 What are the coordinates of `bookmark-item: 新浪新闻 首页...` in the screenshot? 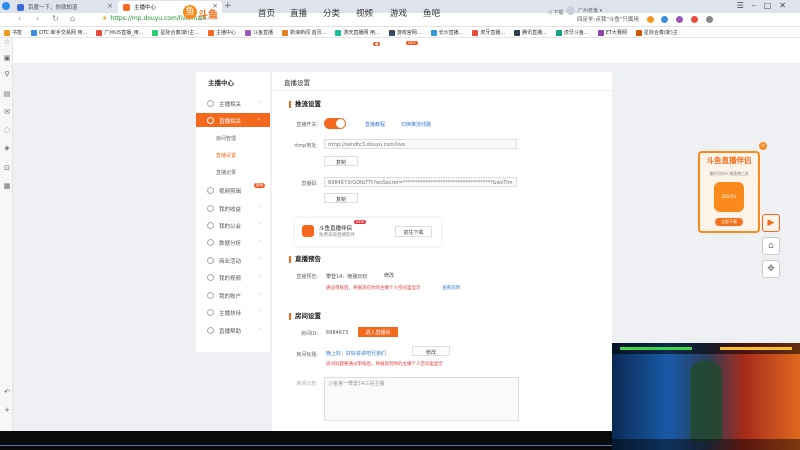 It's located at (304, 32).